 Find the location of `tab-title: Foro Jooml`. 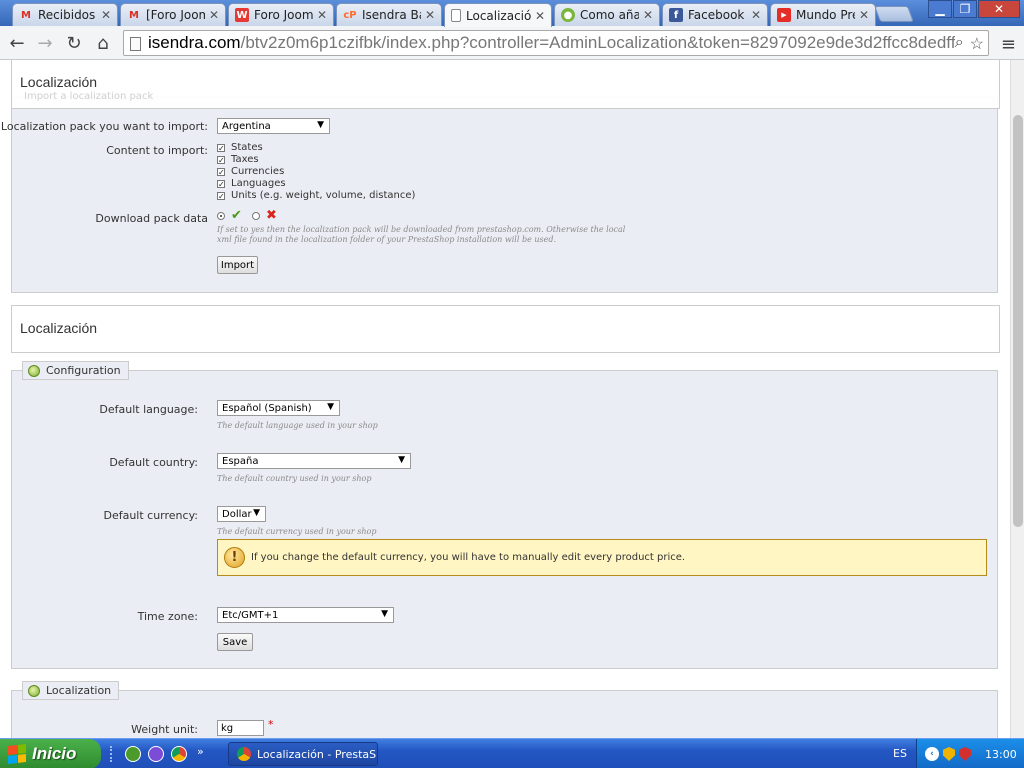

tab-title: Foro Jooml is located at coordinates (283, 15).